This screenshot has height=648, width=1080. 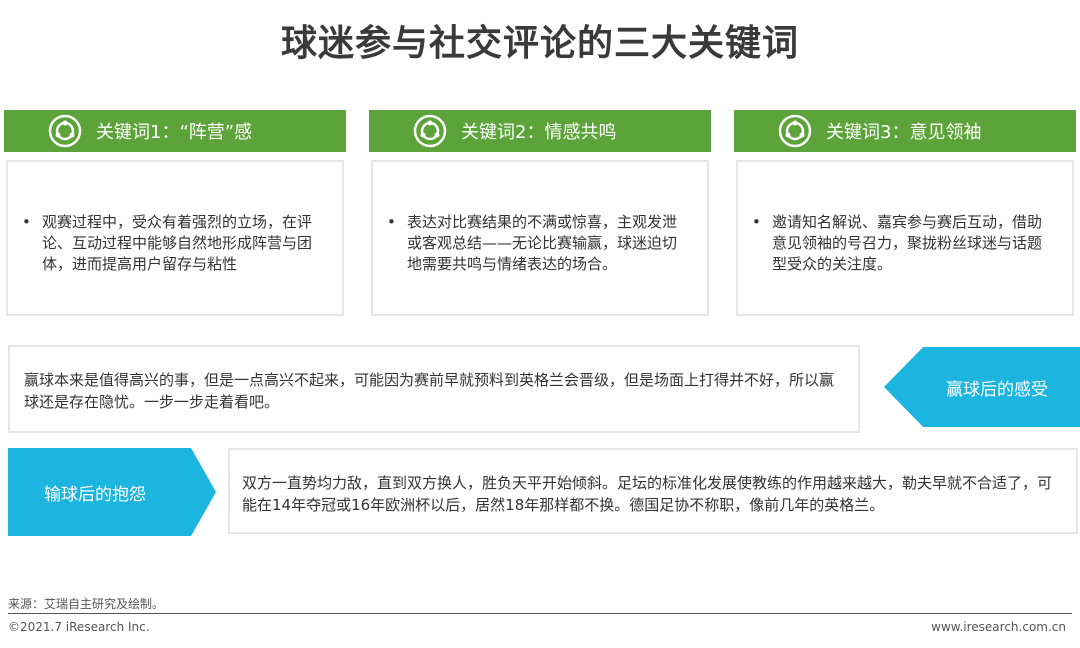 What do you see at coordinates (998, 627) in the screenshot?
I see `website-link: www.iresearch.com.cn` at bounding box center [998, 627].